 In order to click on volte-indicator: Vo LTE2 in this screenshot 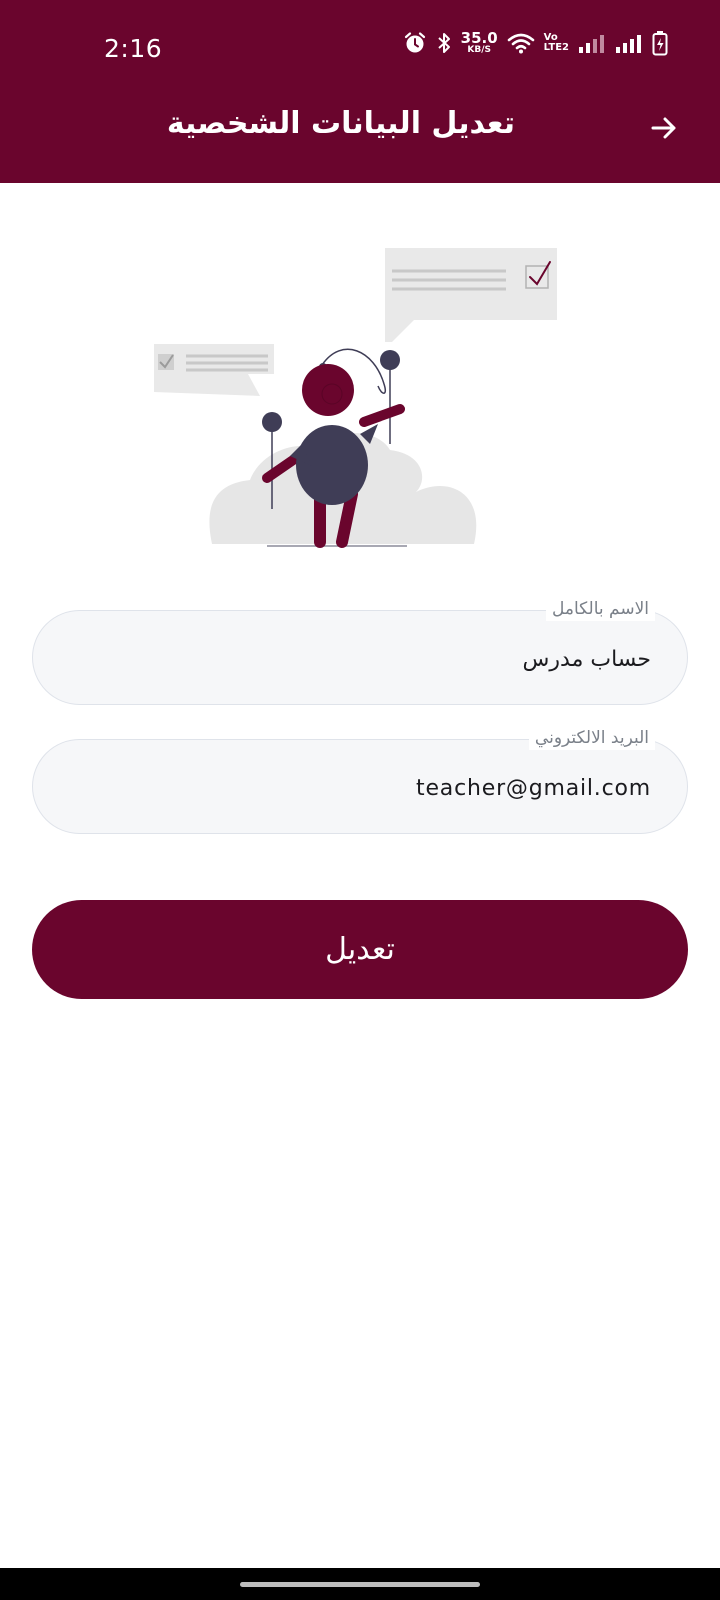, I will do `click(556, 43)`.